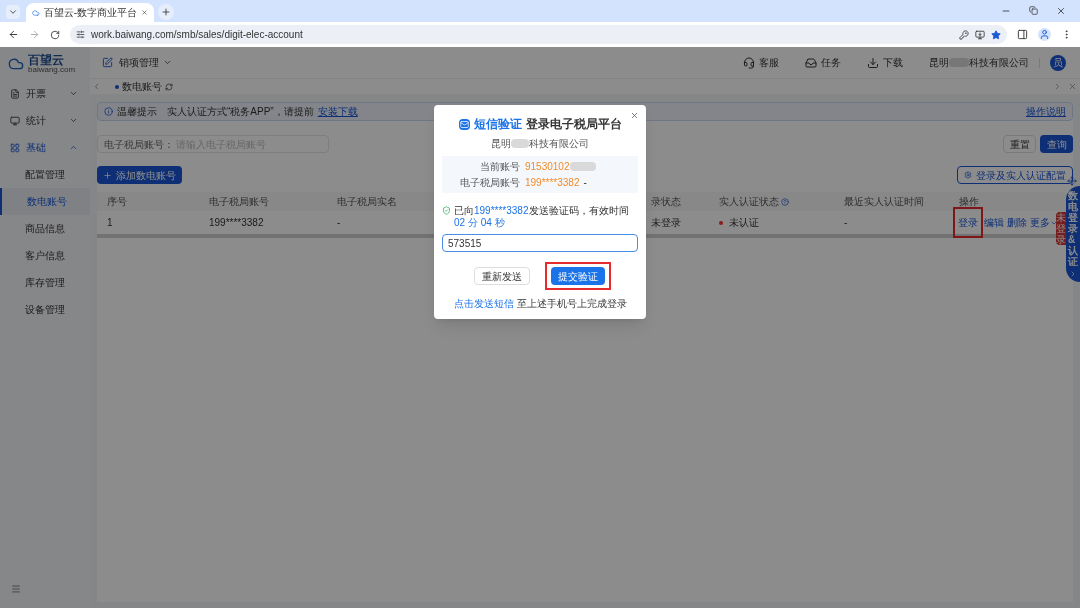  Describe the element at coordinates (823, 62) in the screenshot. I see `header-action: 任务` at that location.